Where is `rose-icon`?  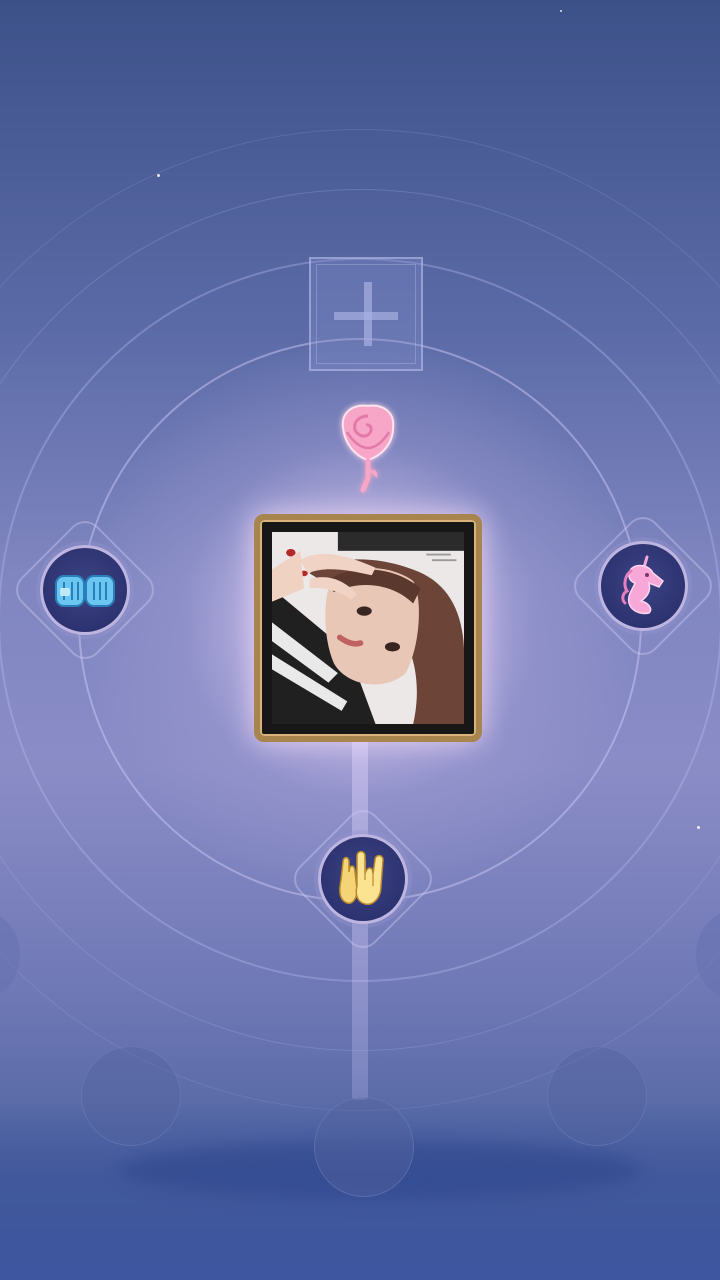 rose-icon is located at coordinates (368, 447).